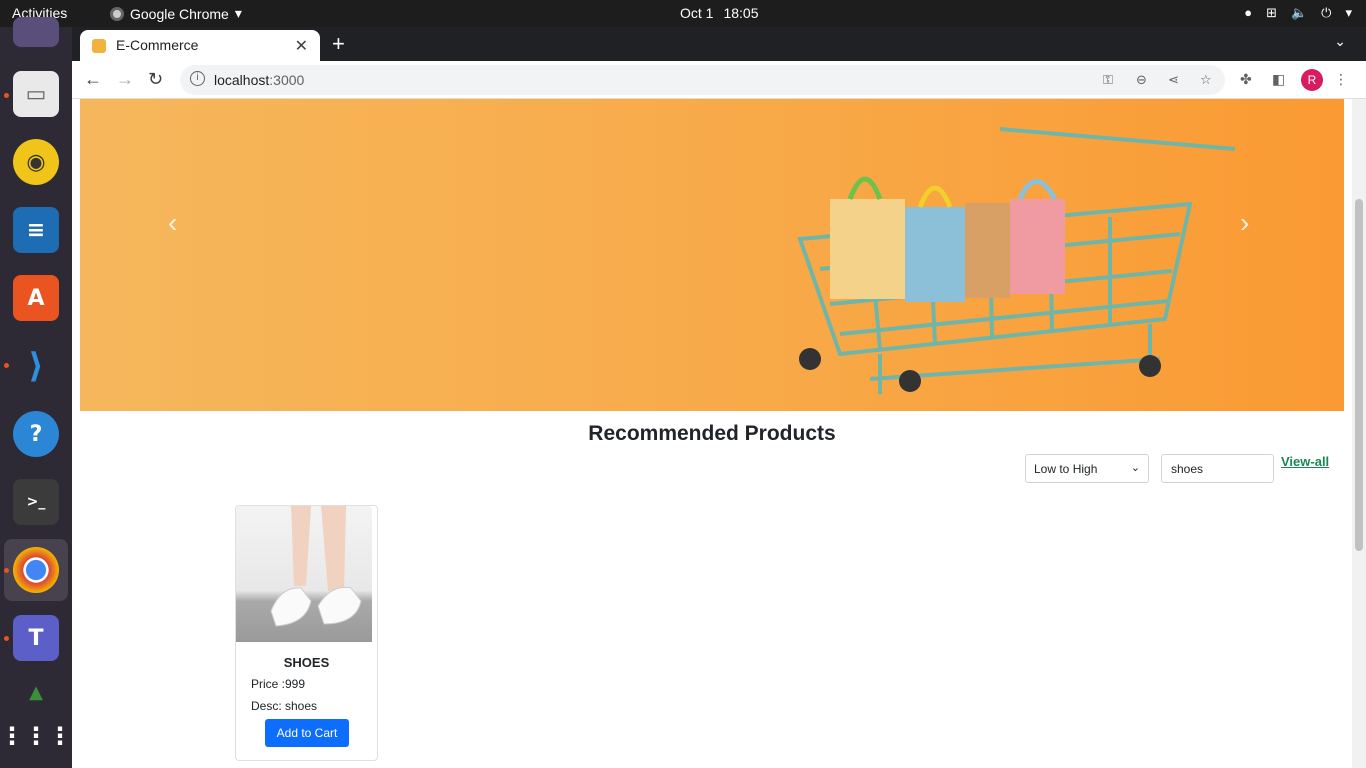 This screenshot has height=768, width=1366. I want to click on shopping-cart-image, so click(1016, 260).